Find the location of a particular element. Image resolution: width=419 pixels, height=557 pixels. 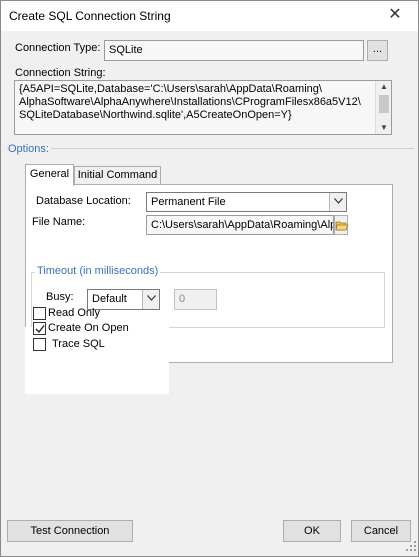

busy-mode-value: Default is located at coordinates (109, 299).